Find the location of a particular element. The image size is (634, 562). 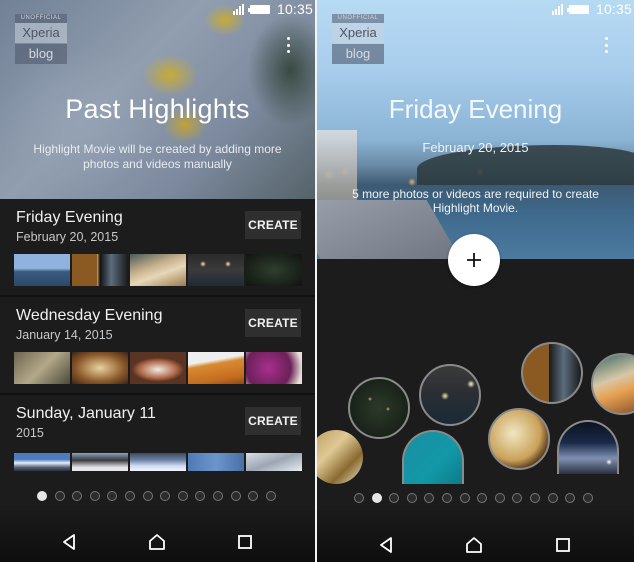

event-date: January 14, 2015 is located at coordinates (64, 335).